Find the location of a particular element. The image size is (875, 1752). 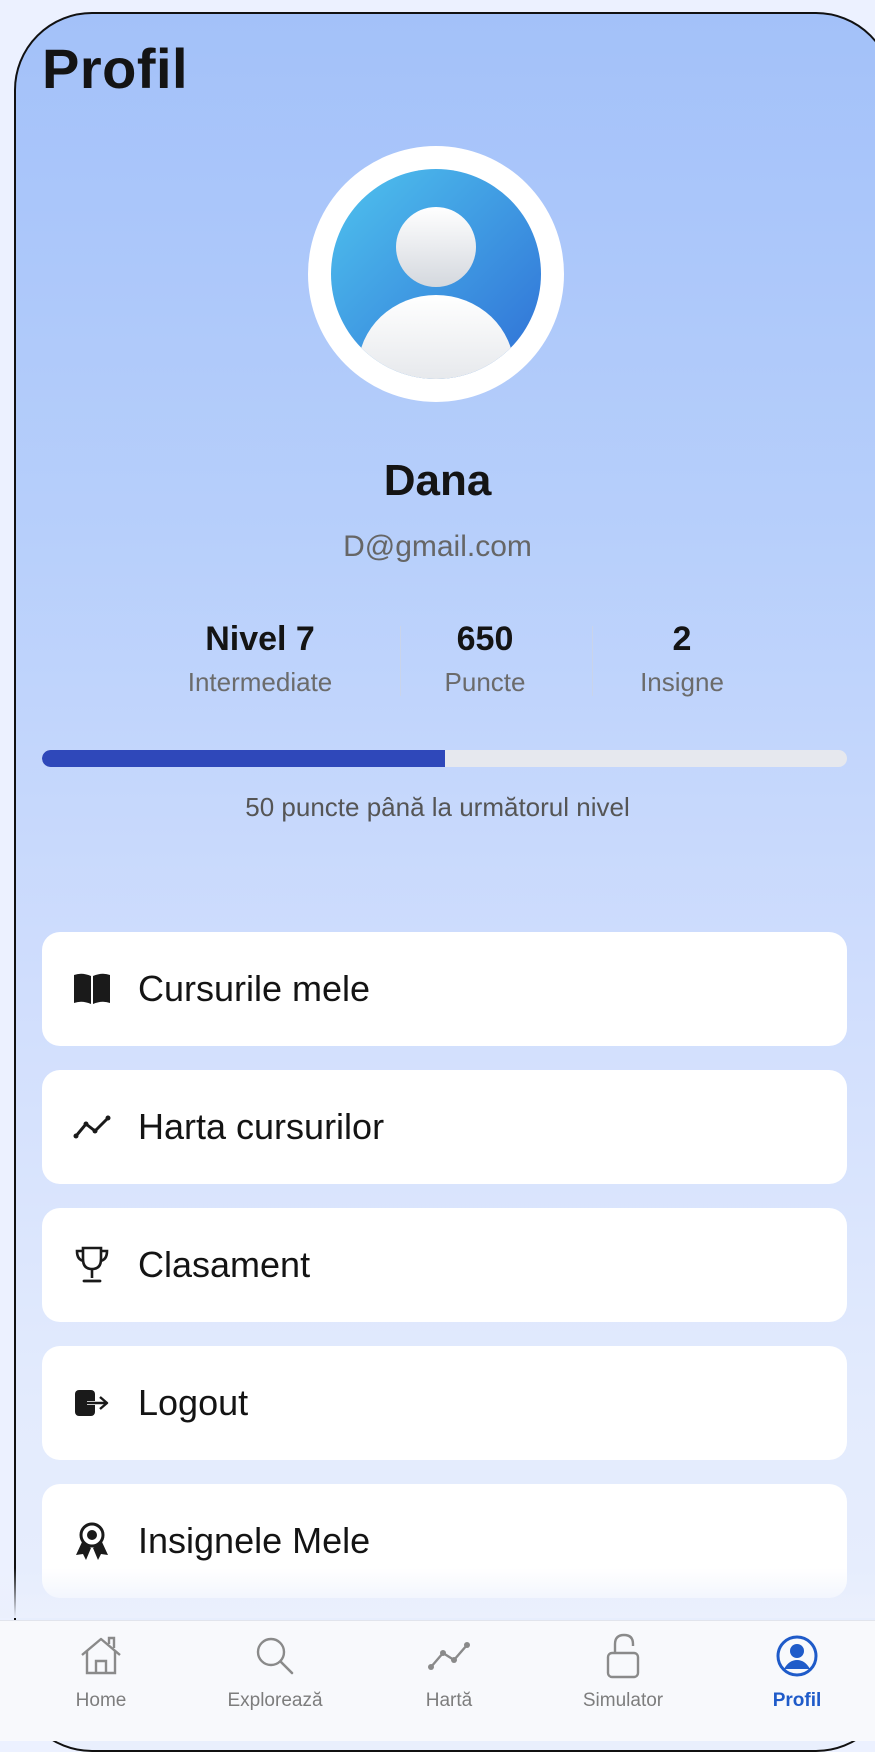

stat-value: 650 is located at coordinates (485, 639).